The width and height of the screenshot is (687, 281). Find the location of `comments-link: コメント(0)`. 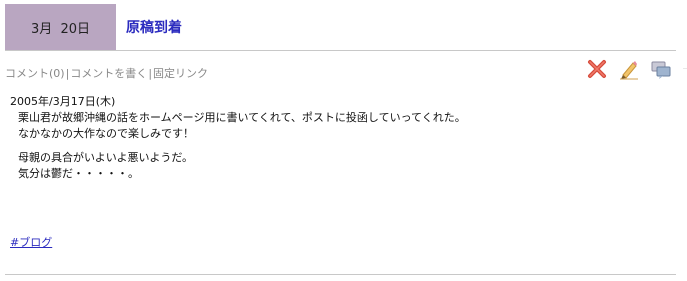

comments-link: コメント(0) is located at coordinates (35, 73).